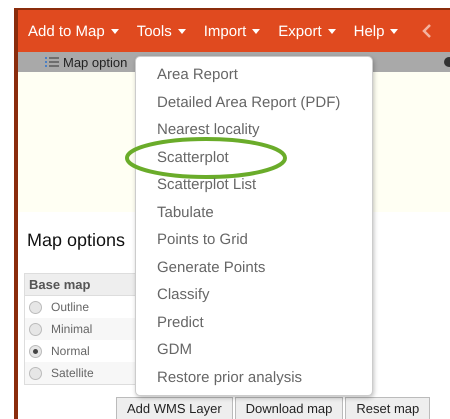 This screenshot has height=419, width=450. I want to click on chevron-icon, so click(427, 31).